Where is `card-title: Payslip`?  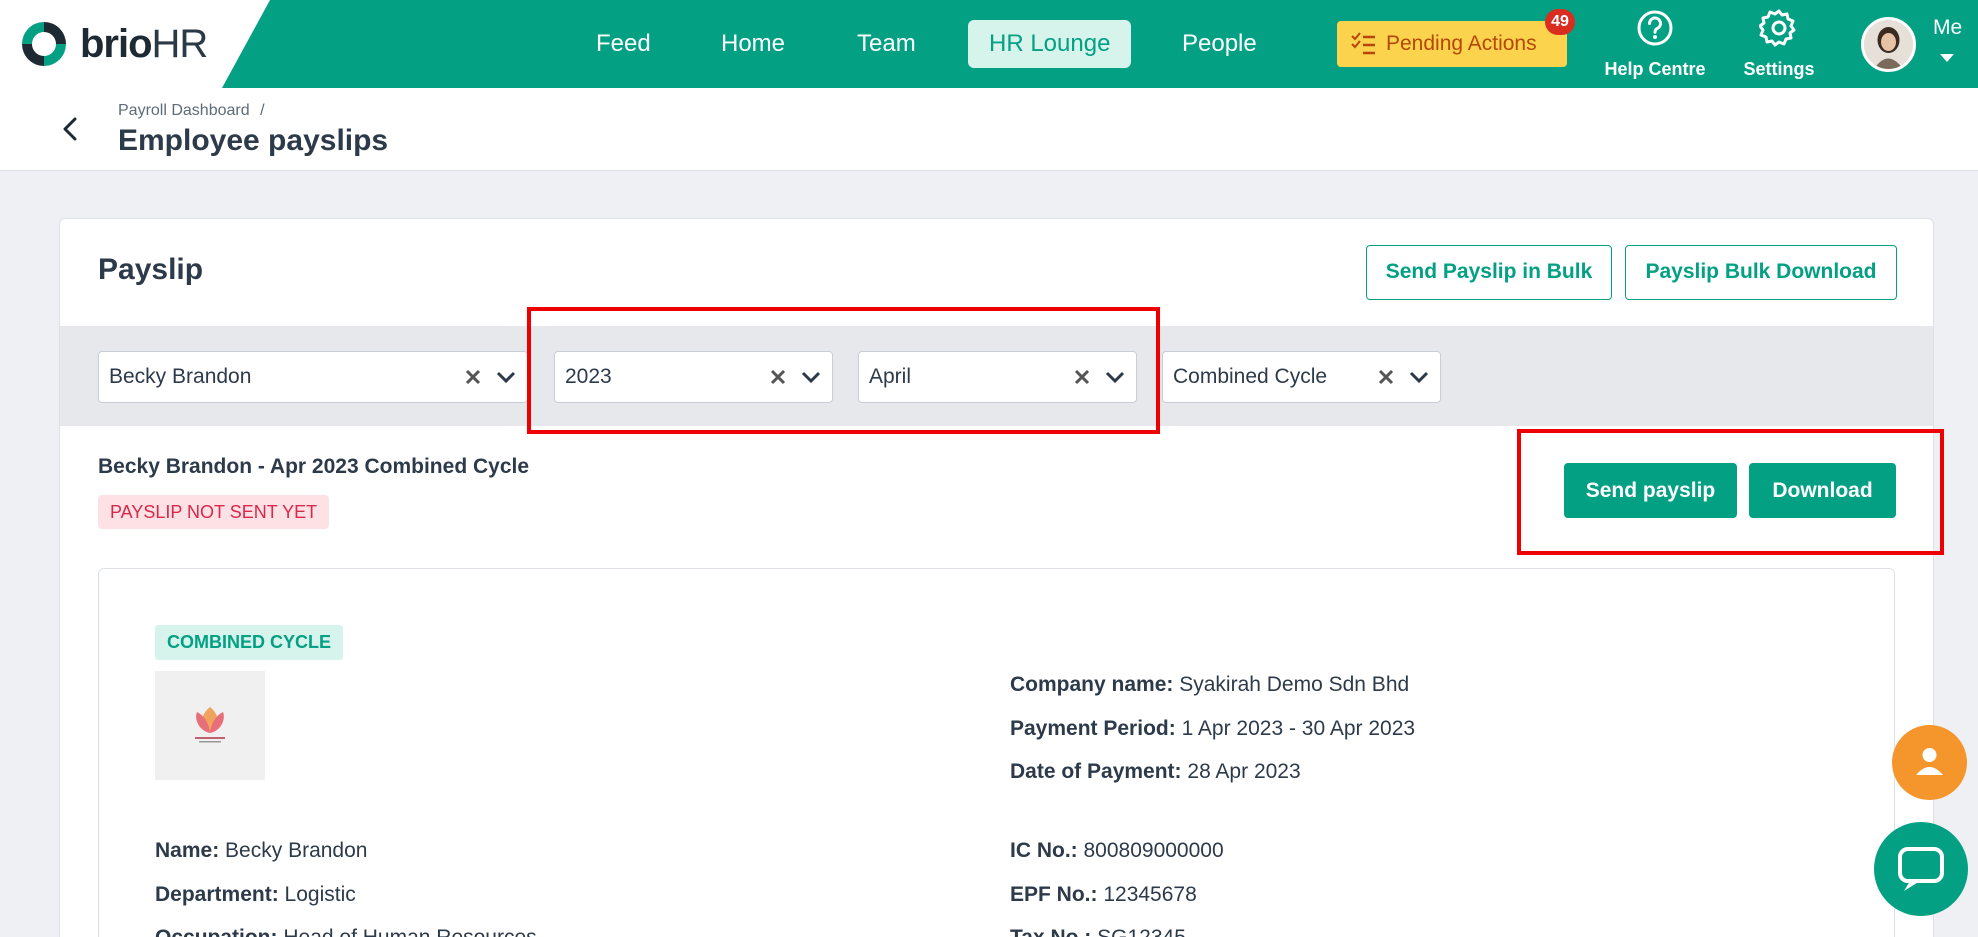
card-title: Payslip is located at coordinates (151, 269).